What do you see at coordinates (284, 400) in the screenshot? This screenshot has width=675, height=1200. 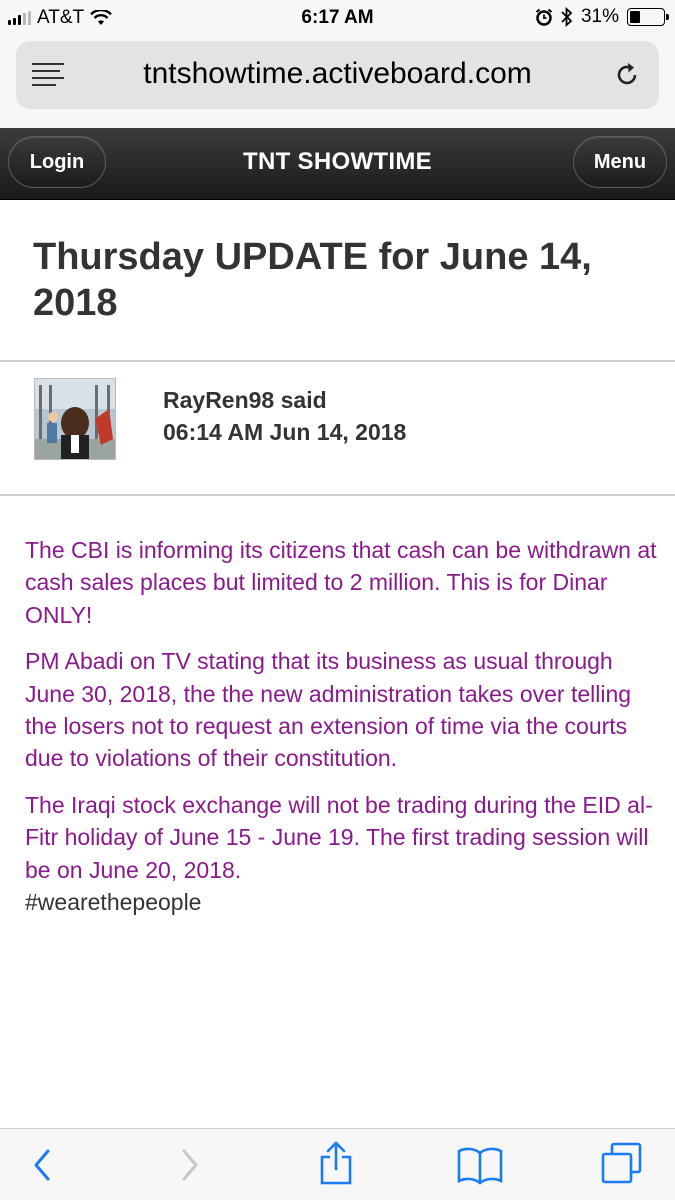 I see `author-line: RayRen98 said` at bounding box center [284, 400].